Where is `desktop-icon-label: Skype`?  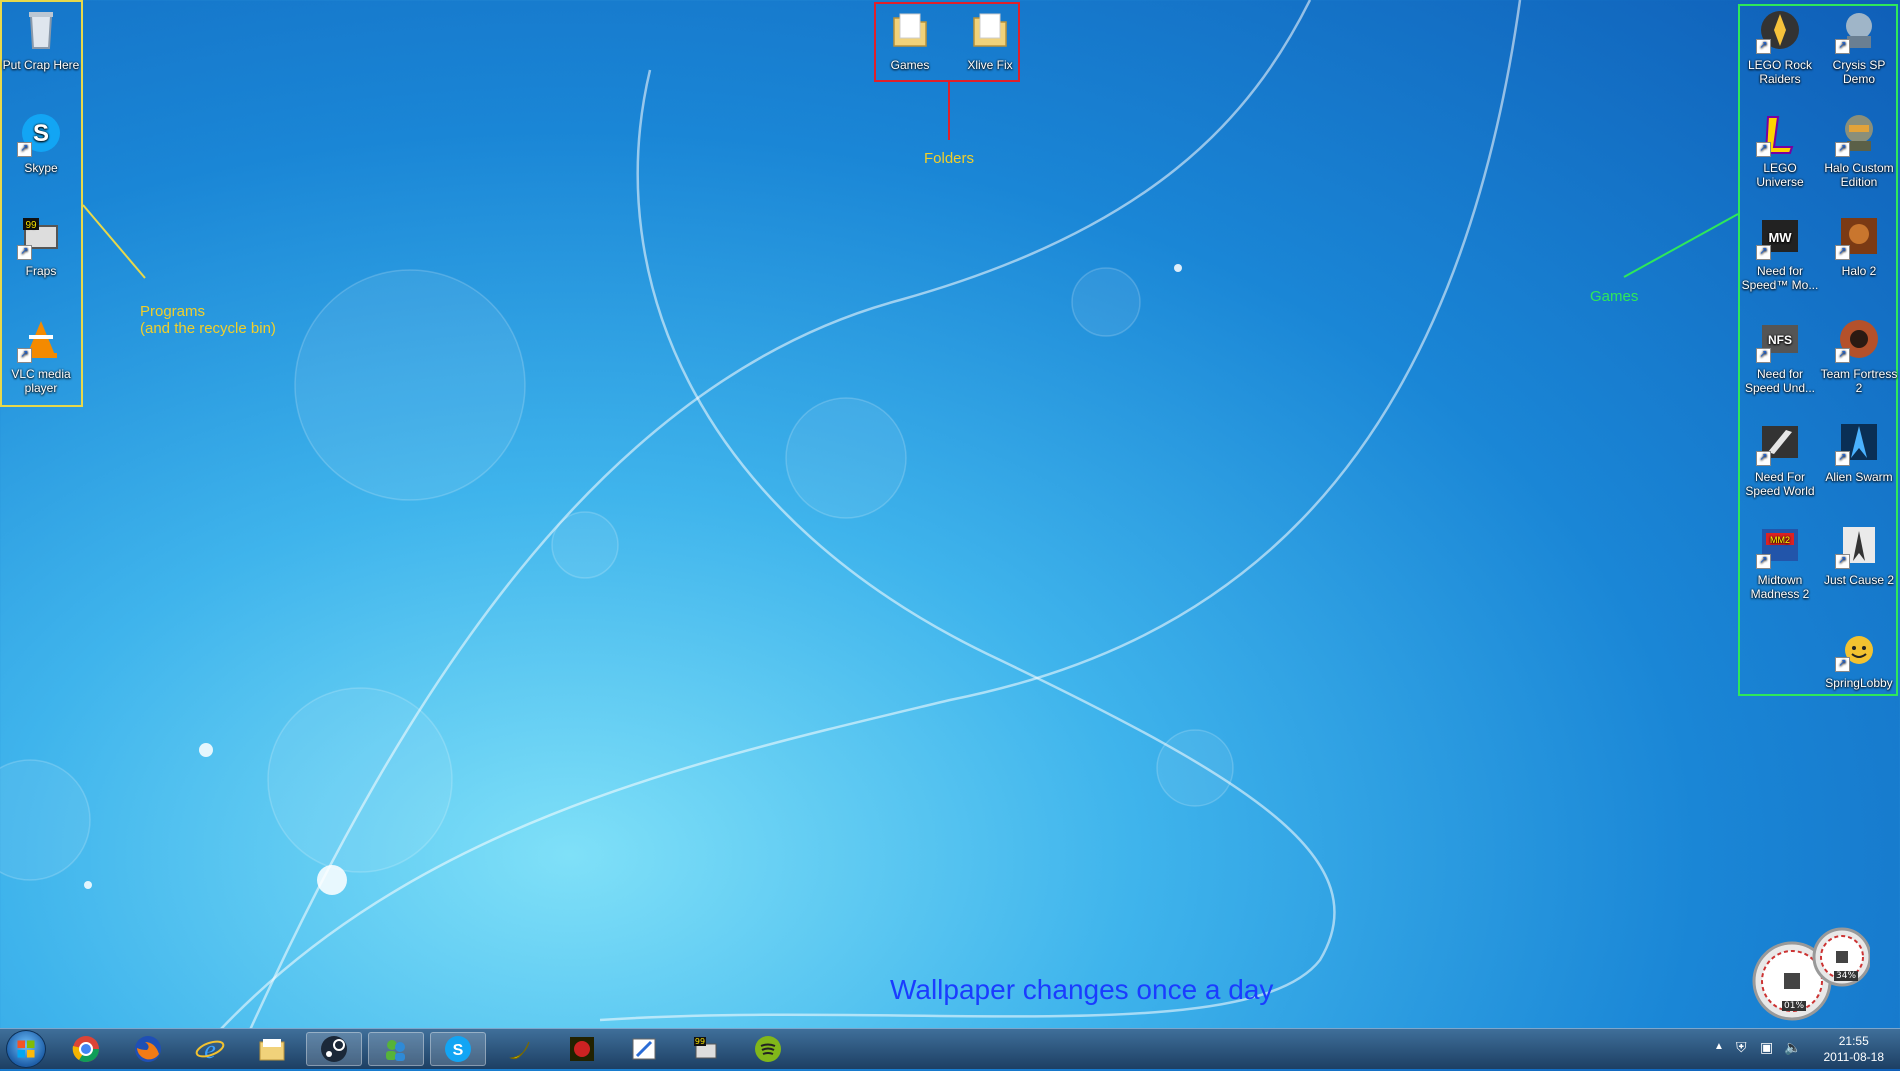 desktop-icon-label: Skype is located at coordinates (41, 168).